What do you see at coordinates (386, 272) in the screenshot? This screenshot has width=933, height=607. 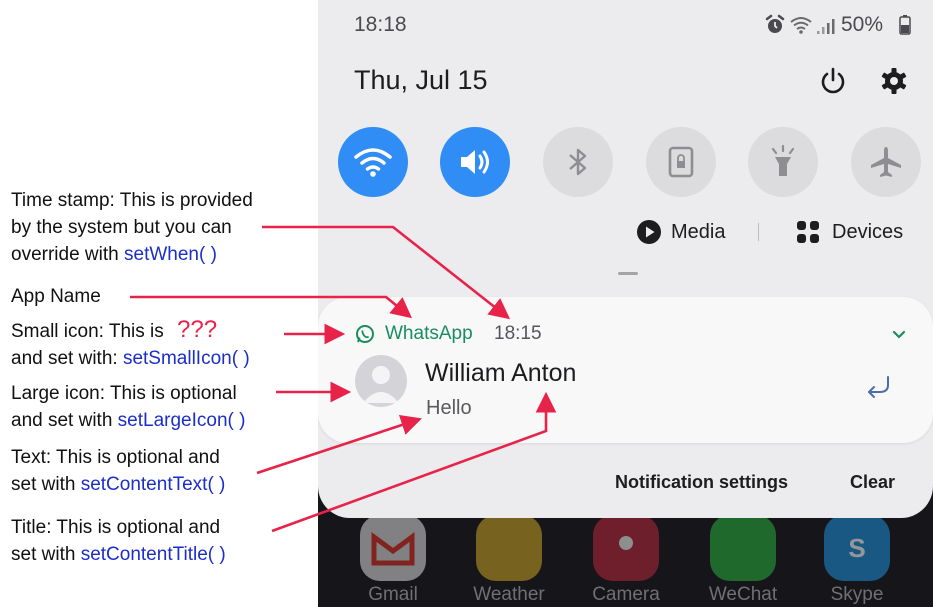 I see `arrow-timestamp` at bounding box center [386, 272].